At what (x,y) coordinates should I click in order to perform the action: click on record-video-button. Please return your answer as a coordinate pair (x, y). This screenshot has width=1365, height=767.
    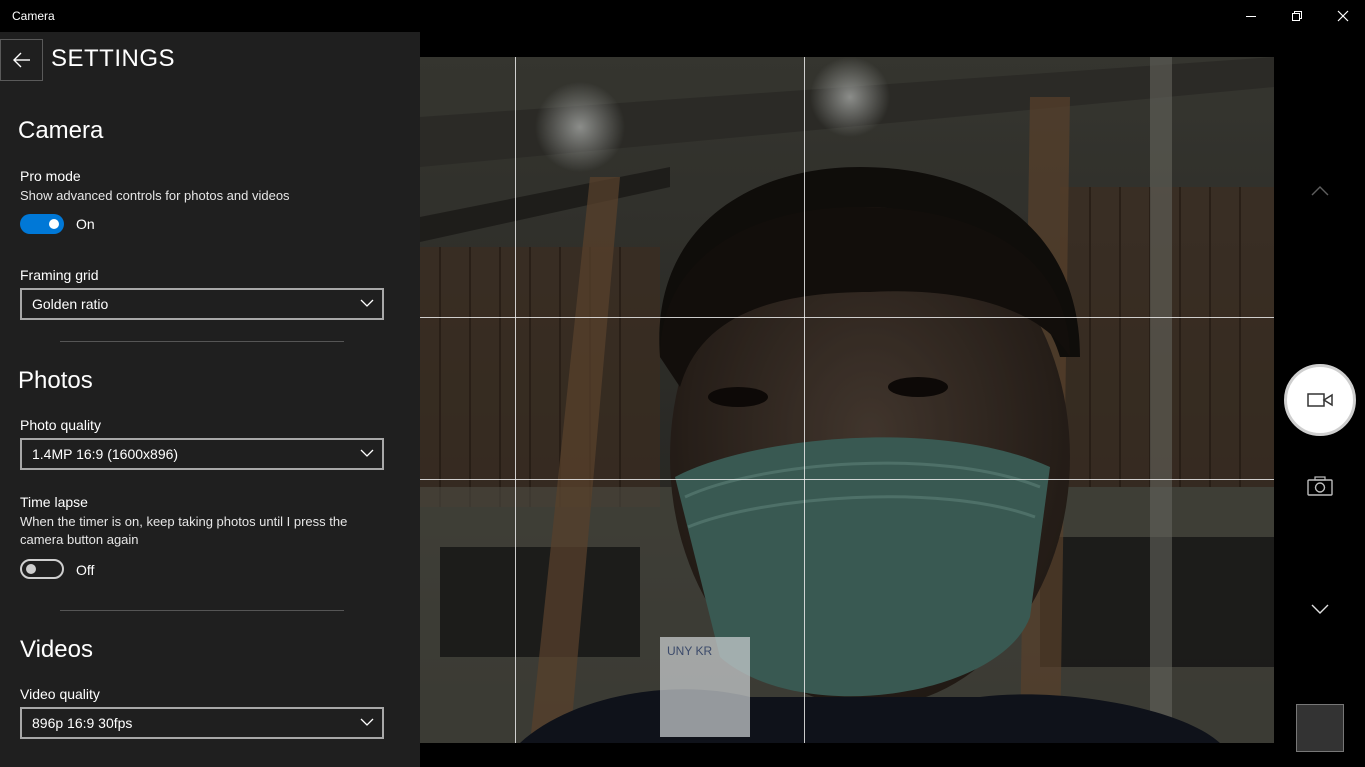
    Looking at the image, I should click on (1320, 400).